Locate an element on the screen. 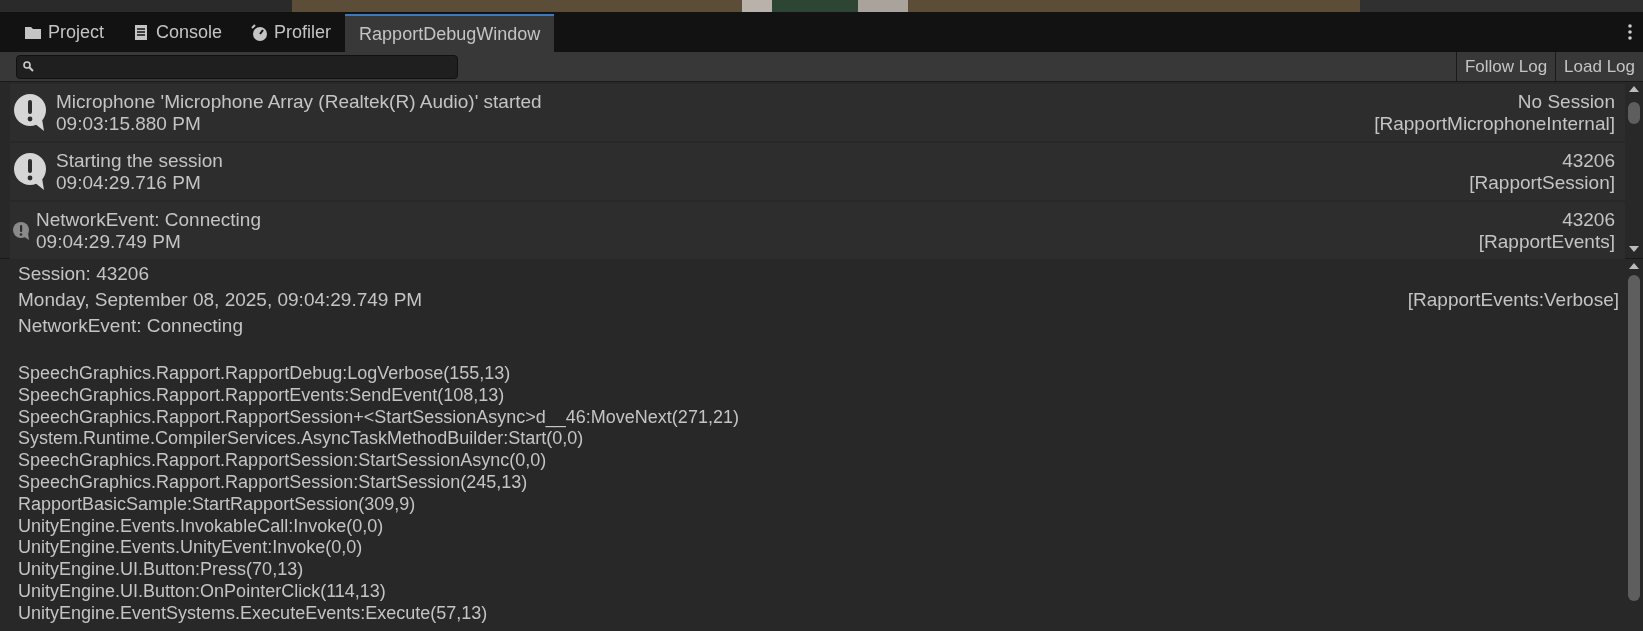  log-source: [RapportEvents:Verbose] is located at coordinates (1513, 300).